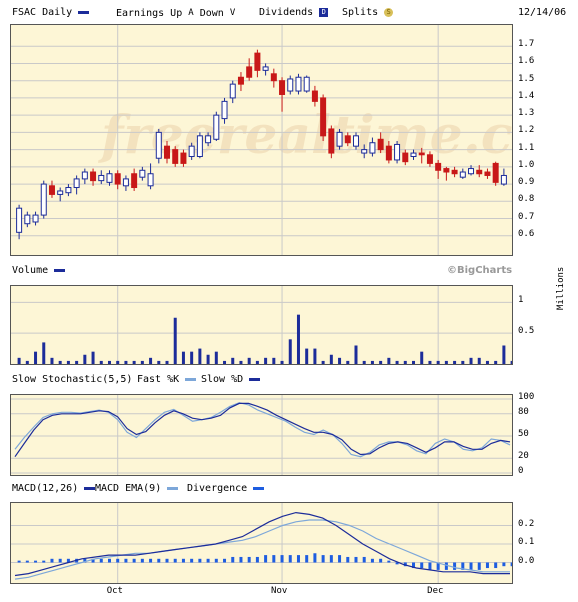 This screenshot has width=578, height=602. Describe the element at coordinates (261, 325) in the screenshot. I see `volume-panel` at that location.